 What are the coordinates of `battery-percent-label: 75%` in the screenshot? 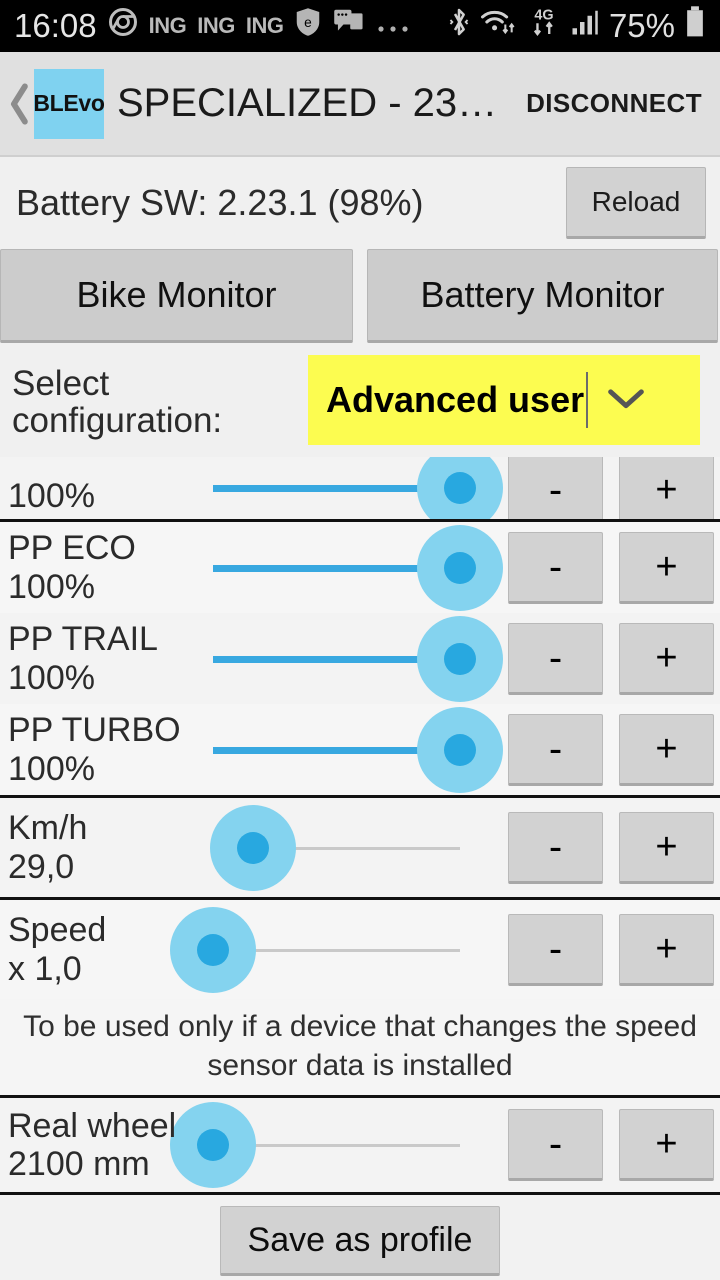 It's located at (641, 25).